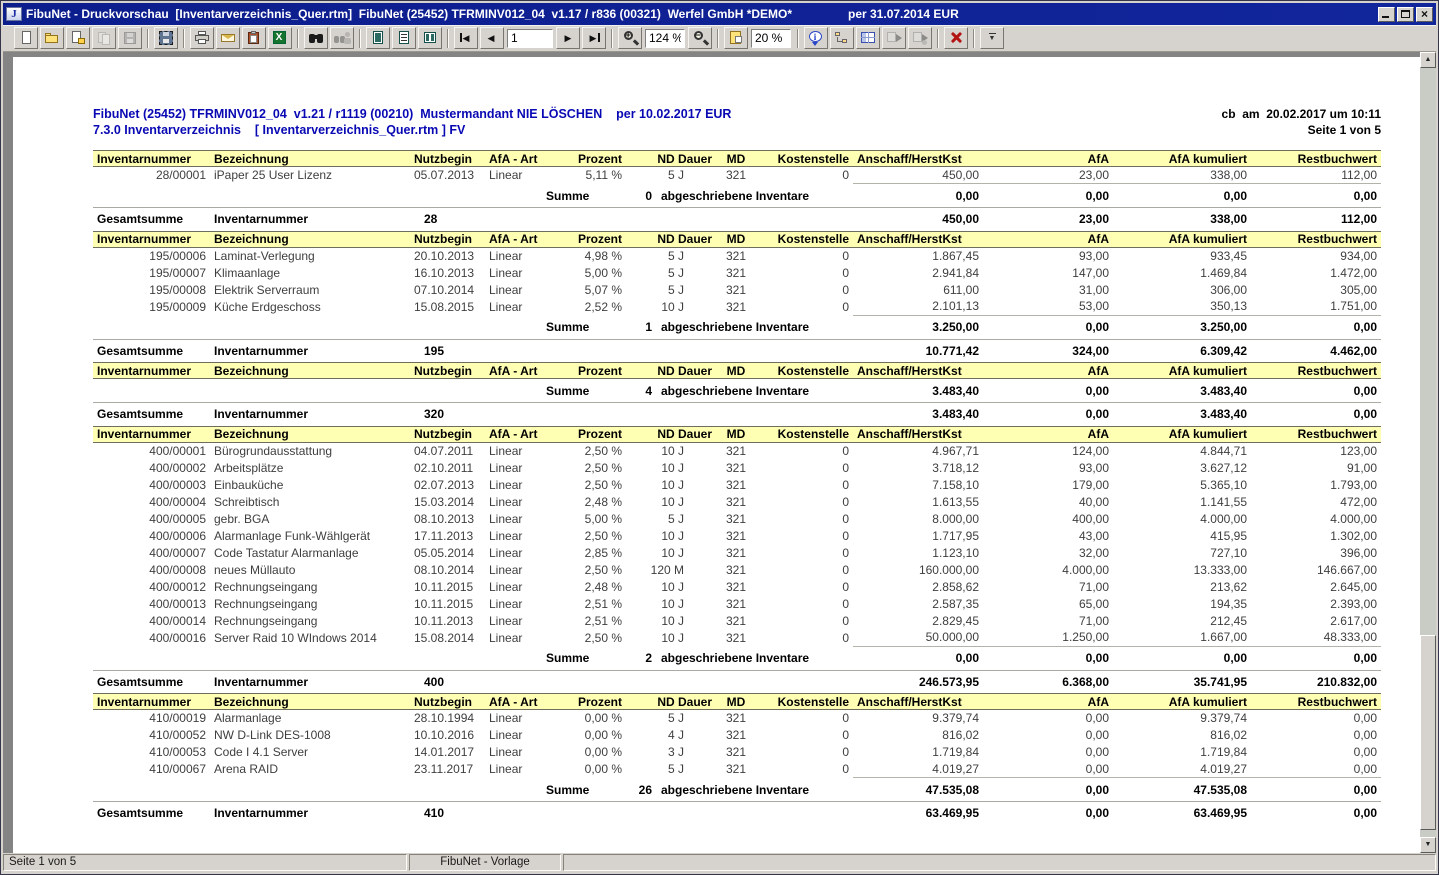  What do you see at coordinates (665, 38) in the screenshot?
I see `zoom-level-input` at bounding box center [665, 38].